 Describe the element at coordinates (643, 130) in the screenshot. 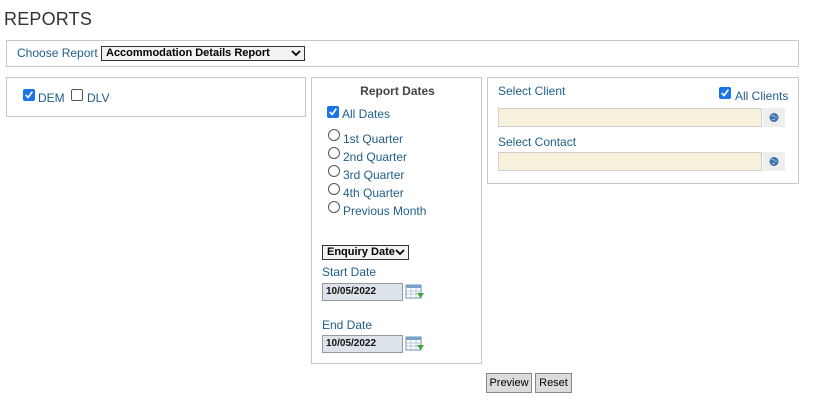

I see `client-panel: Select Client All Clients Select Contact` at that location.